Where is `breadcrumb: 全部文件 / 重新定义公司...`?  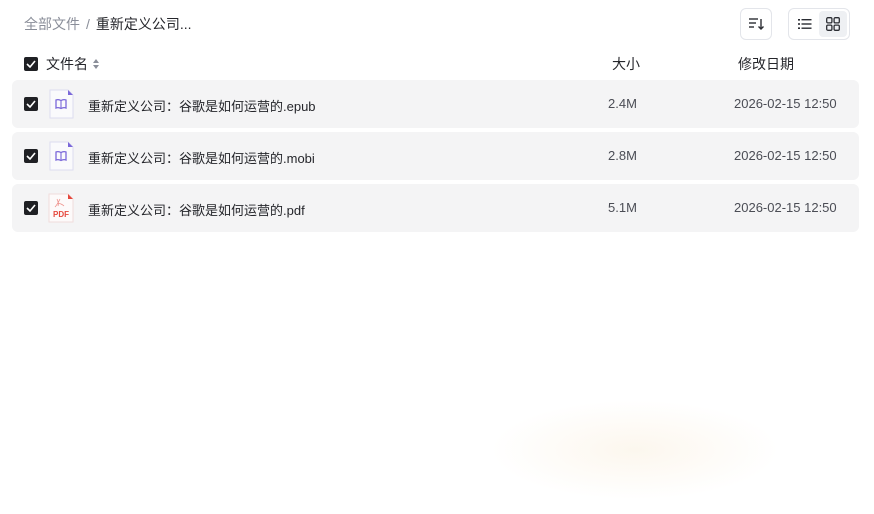
breadcrumb: 全部文件 / 重新定义公司... is located at coordinates (108, 24).